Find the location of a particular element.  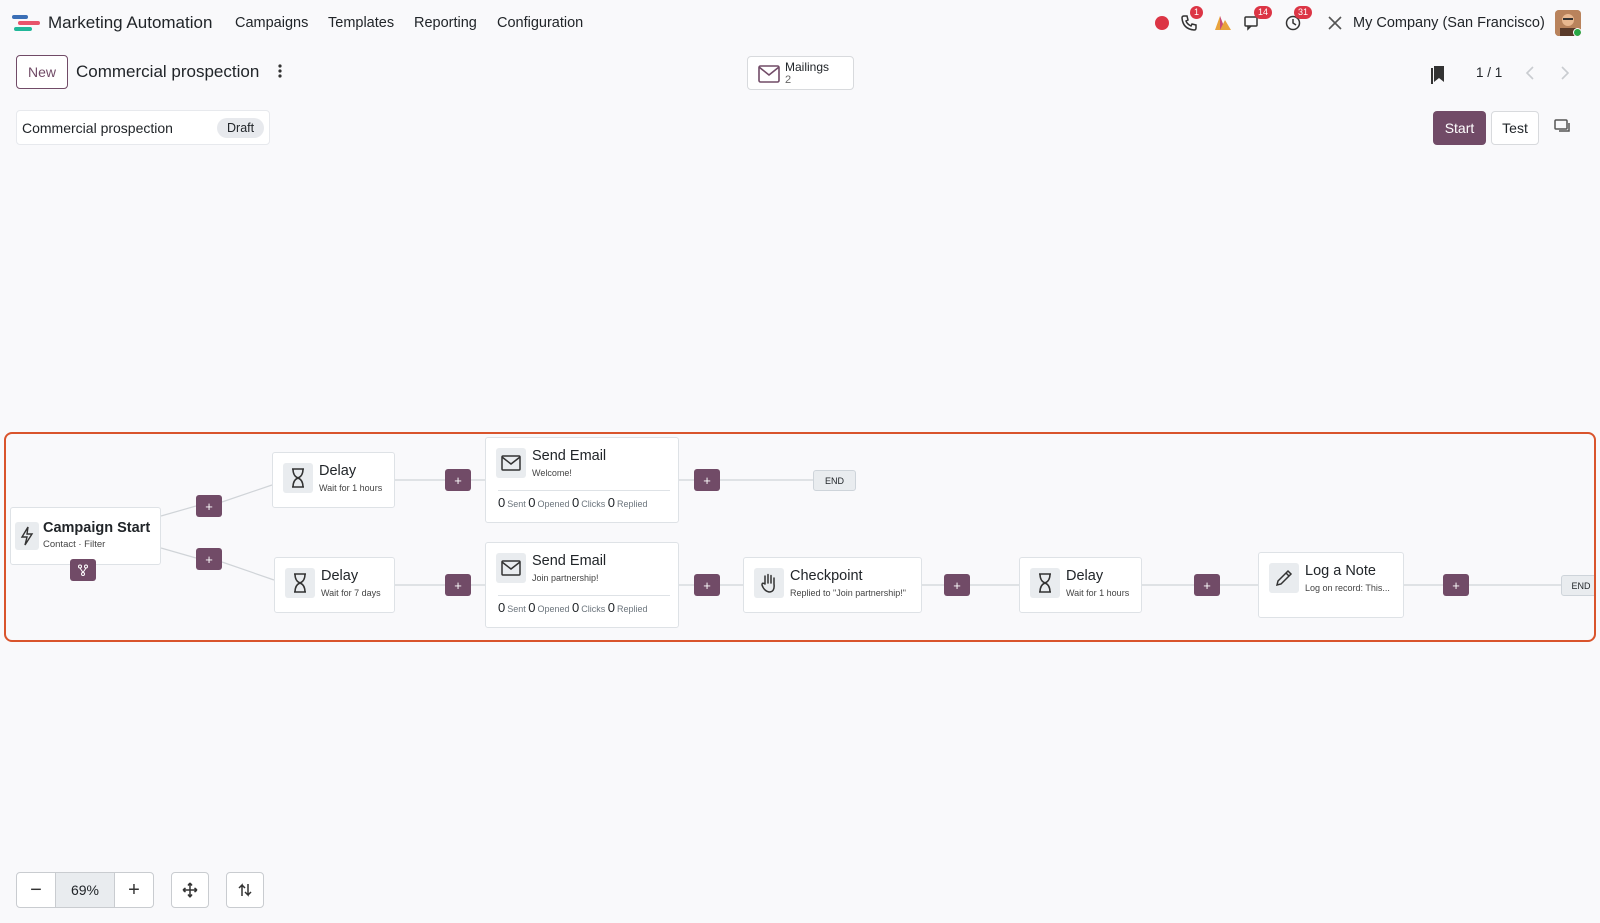

menu-reporting: Reporting is located at coordinates (445, 23).